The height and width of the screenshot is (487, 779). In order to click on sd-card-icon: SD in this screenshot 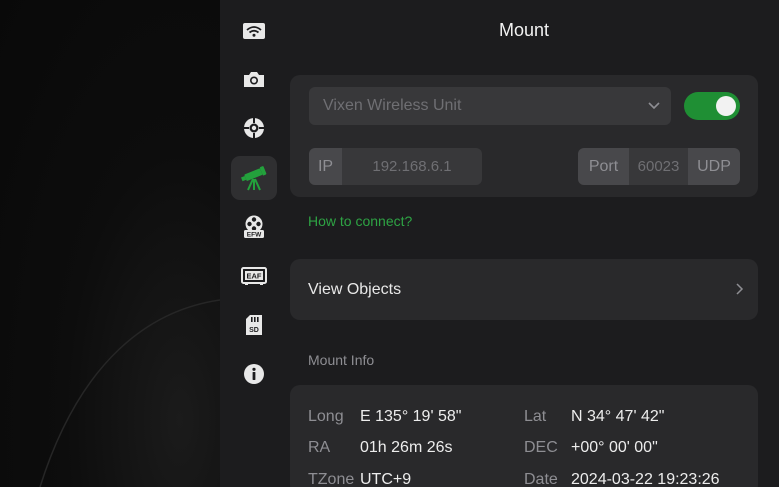, I will do `click(254, 325)`.